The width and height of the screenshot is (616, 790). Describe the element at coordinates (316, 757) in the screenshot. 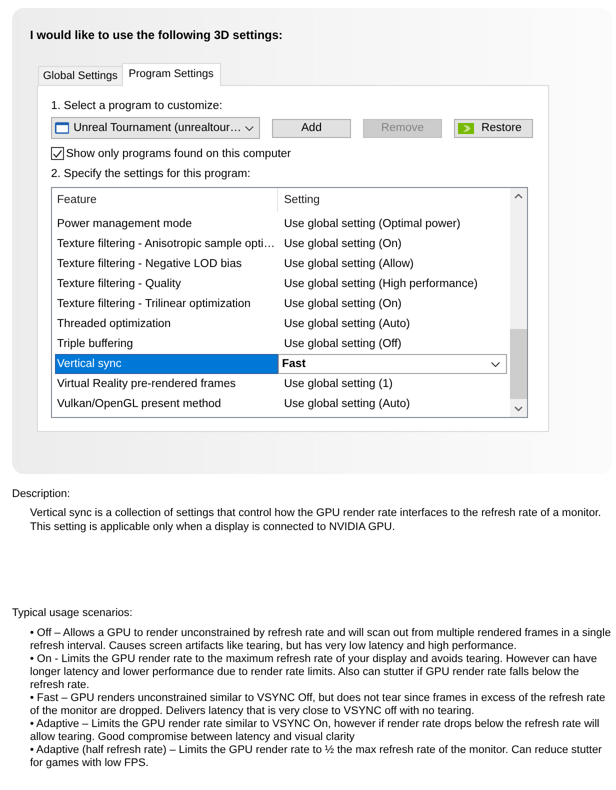

I see `usage-item: • Adaptive (half refresh rate) – Limits the GPU render rate to ½ the max refresh rate of the monitor. Can reduce stutter for games with low FPS.` at that location.